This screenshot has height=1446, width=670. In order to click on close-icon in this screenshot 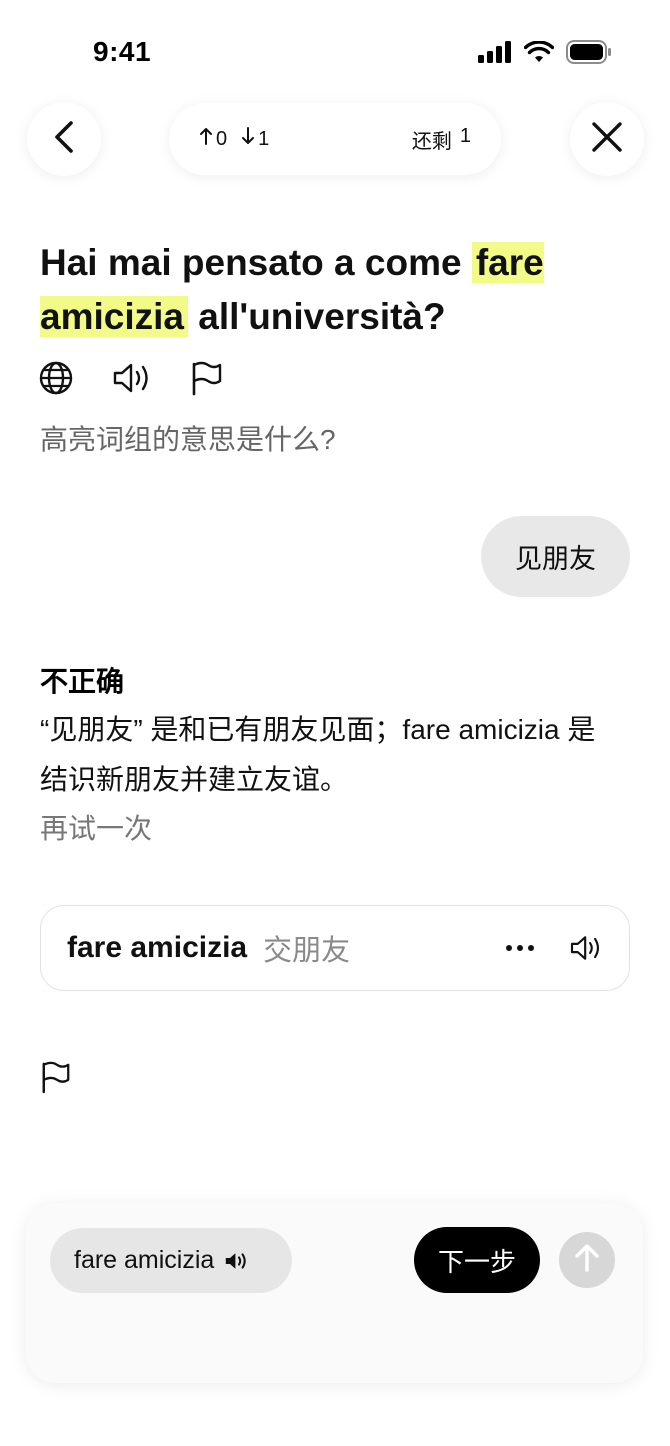, I will do `click(607, 139)`.